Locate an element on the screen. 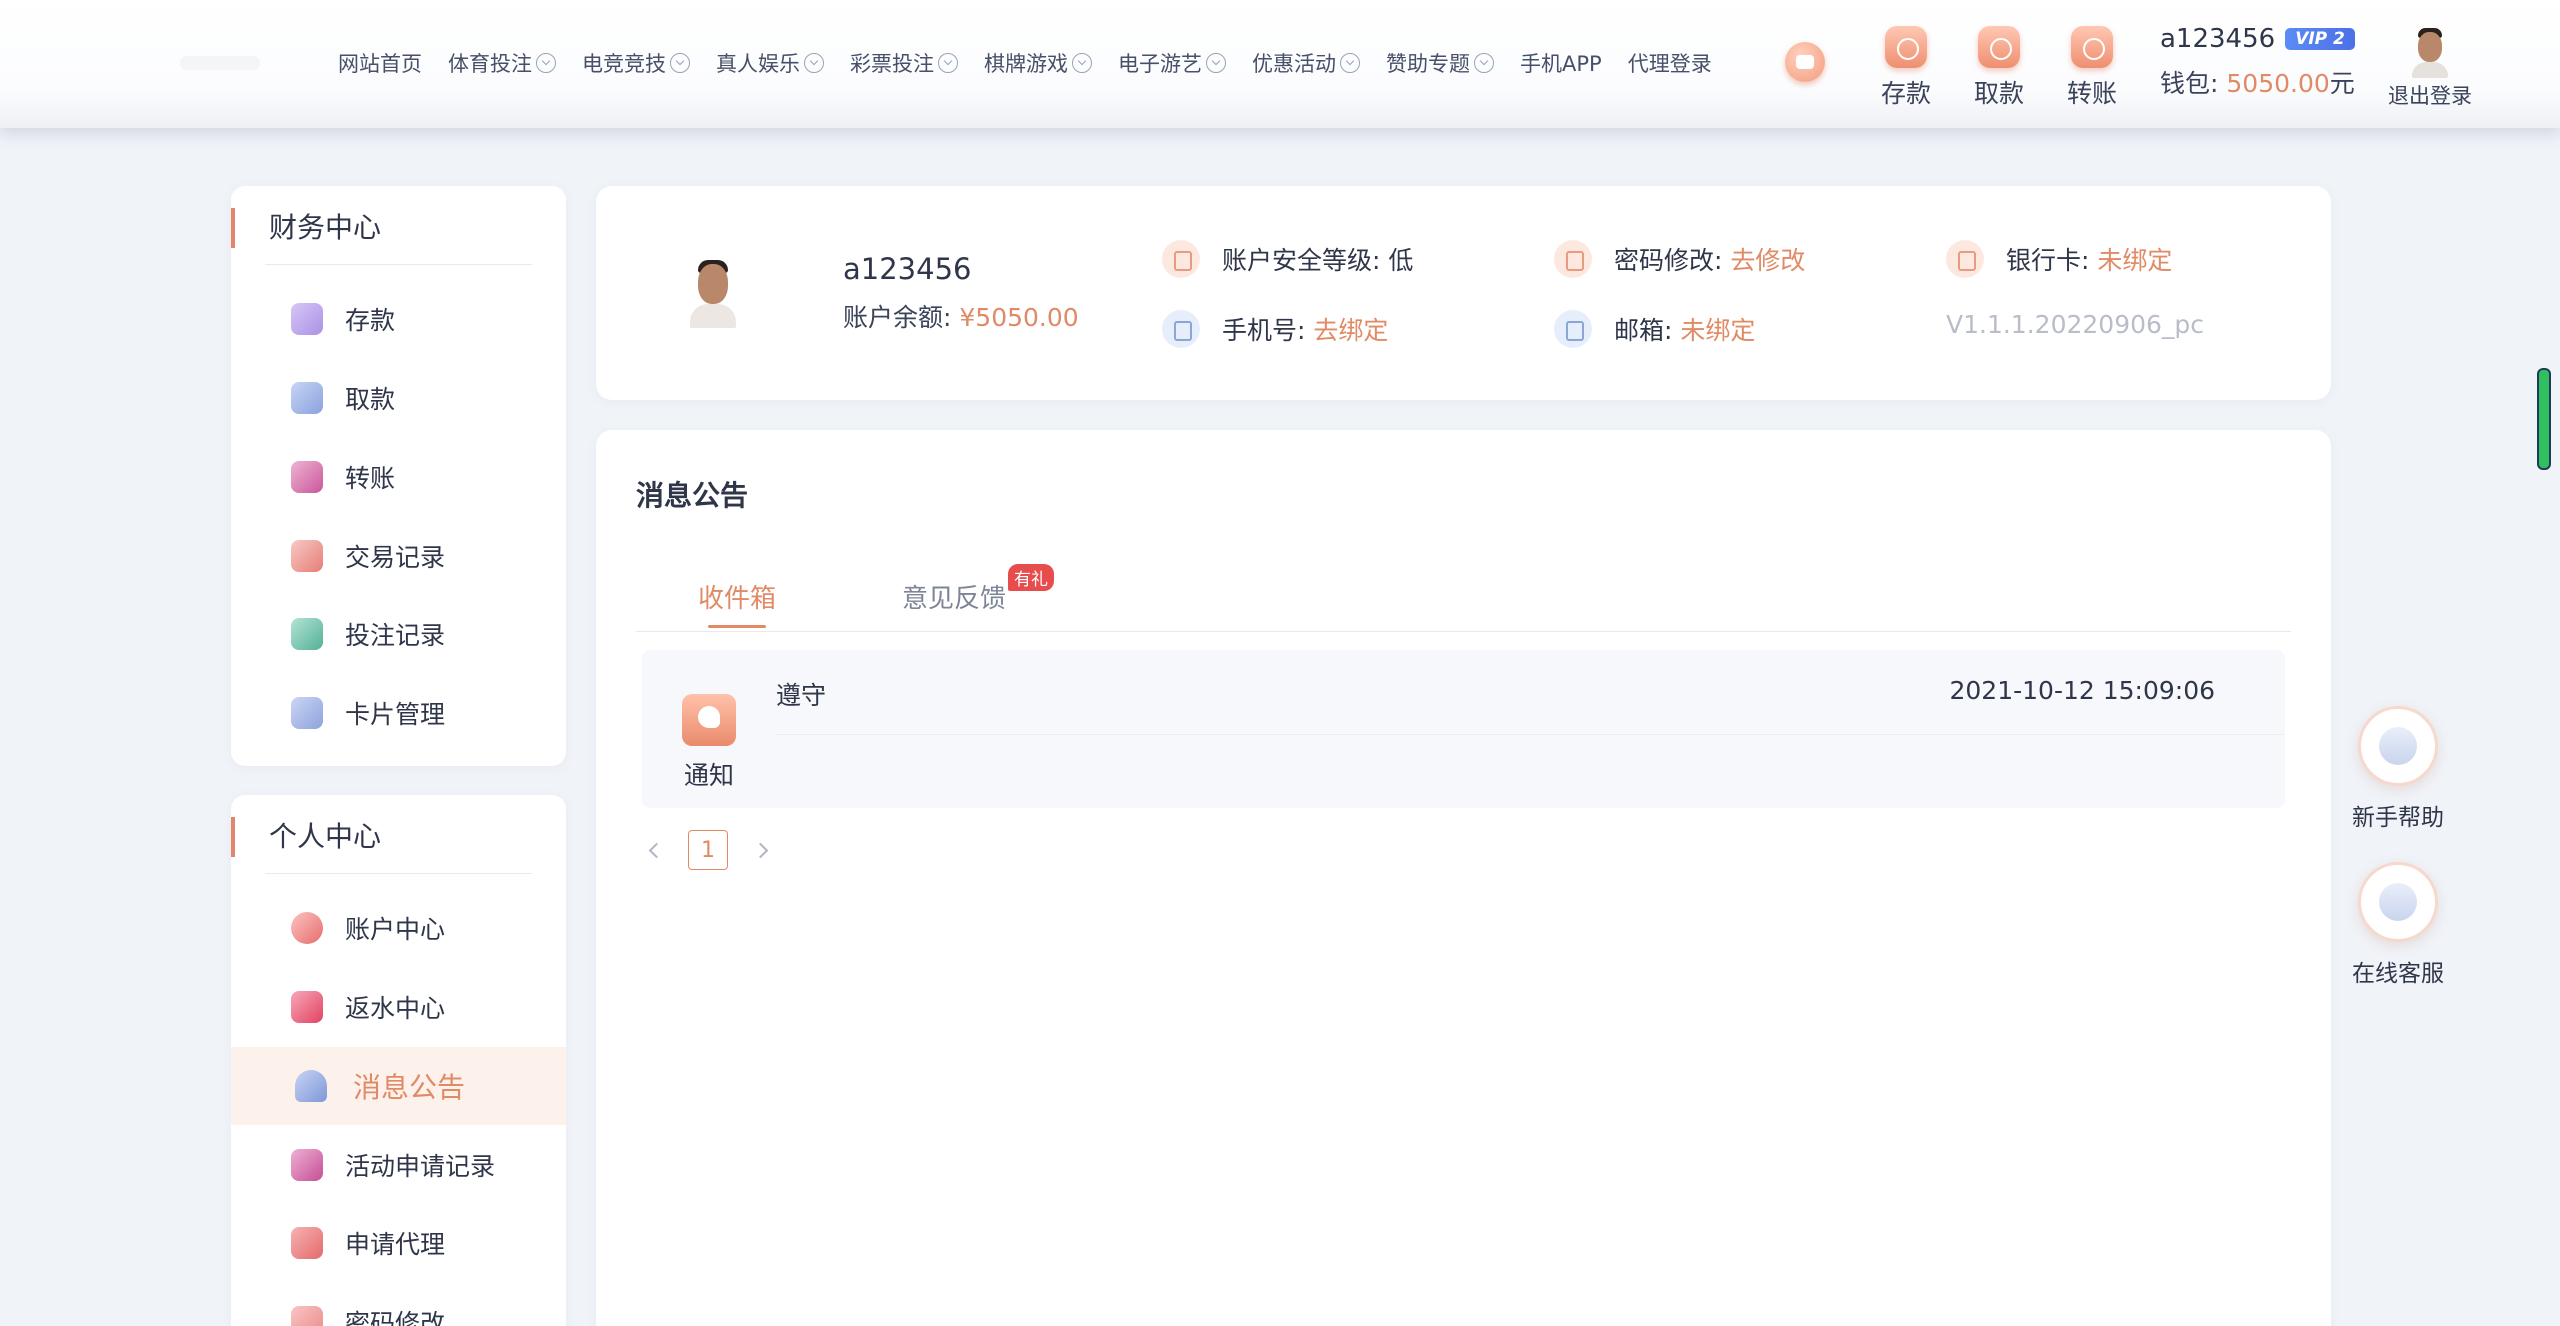 Image resolution: width=2560 pixels, height=1326 pixels. sidebar-item-transfer: 转账 is located at coordinates (398, 477).